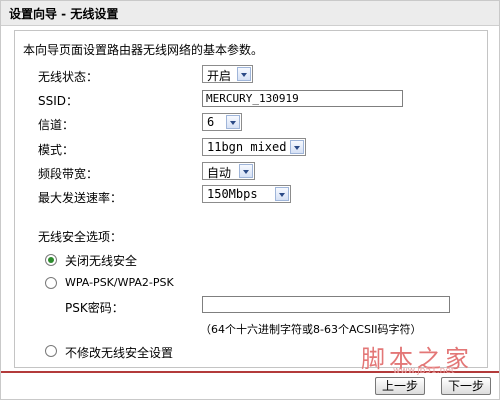  What do you see at coordinates (80, 198) in the screenshot?
I see `max-rate-label: 最大发送速率：` at bounding box center [80, 198].